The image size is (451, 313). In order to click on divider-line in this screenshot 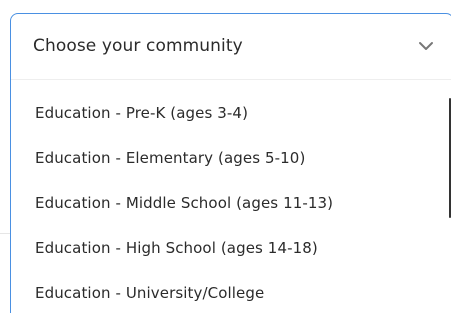, I will do `click(5, 233)`.